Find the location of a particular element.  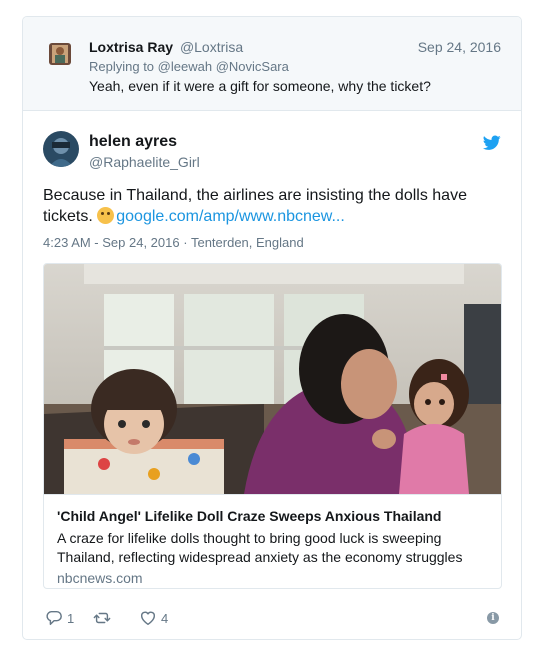

like-count: 4 is located at coordinates (165, 618).